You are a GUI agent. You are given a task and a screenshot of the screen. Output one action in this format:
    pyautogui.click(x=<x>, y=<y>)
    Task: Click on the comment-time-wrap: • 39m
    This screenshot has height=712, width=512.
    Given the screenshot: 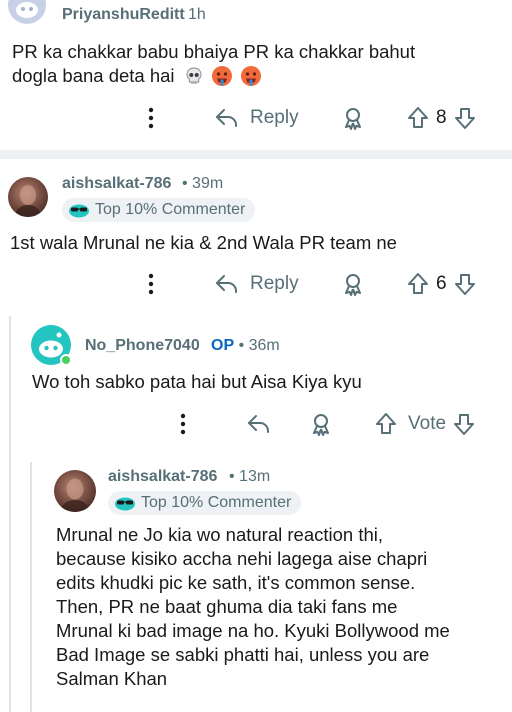 What is the action you would take?
    pyautogui.click(x=203, y=183)
    